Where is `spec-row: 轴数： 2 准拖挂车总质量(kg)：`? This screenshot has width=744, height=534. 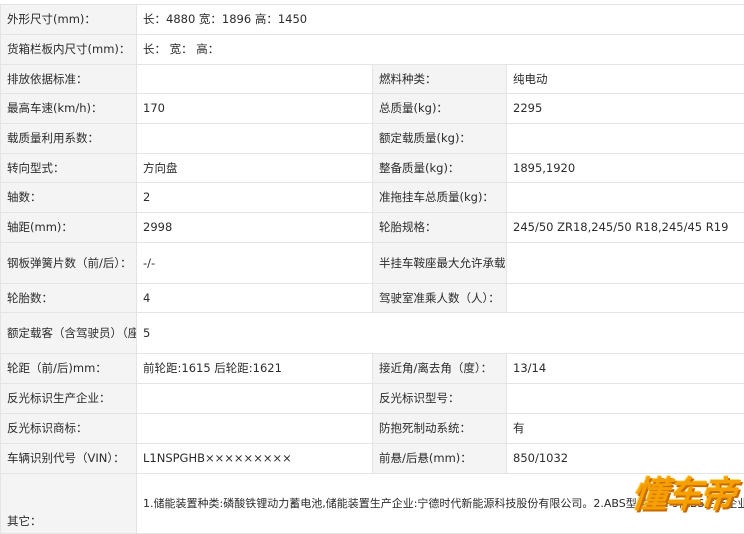
spec-row: 轴数： 2 准拖挂车总质量(kg)： is located at coordinates (372, 198).